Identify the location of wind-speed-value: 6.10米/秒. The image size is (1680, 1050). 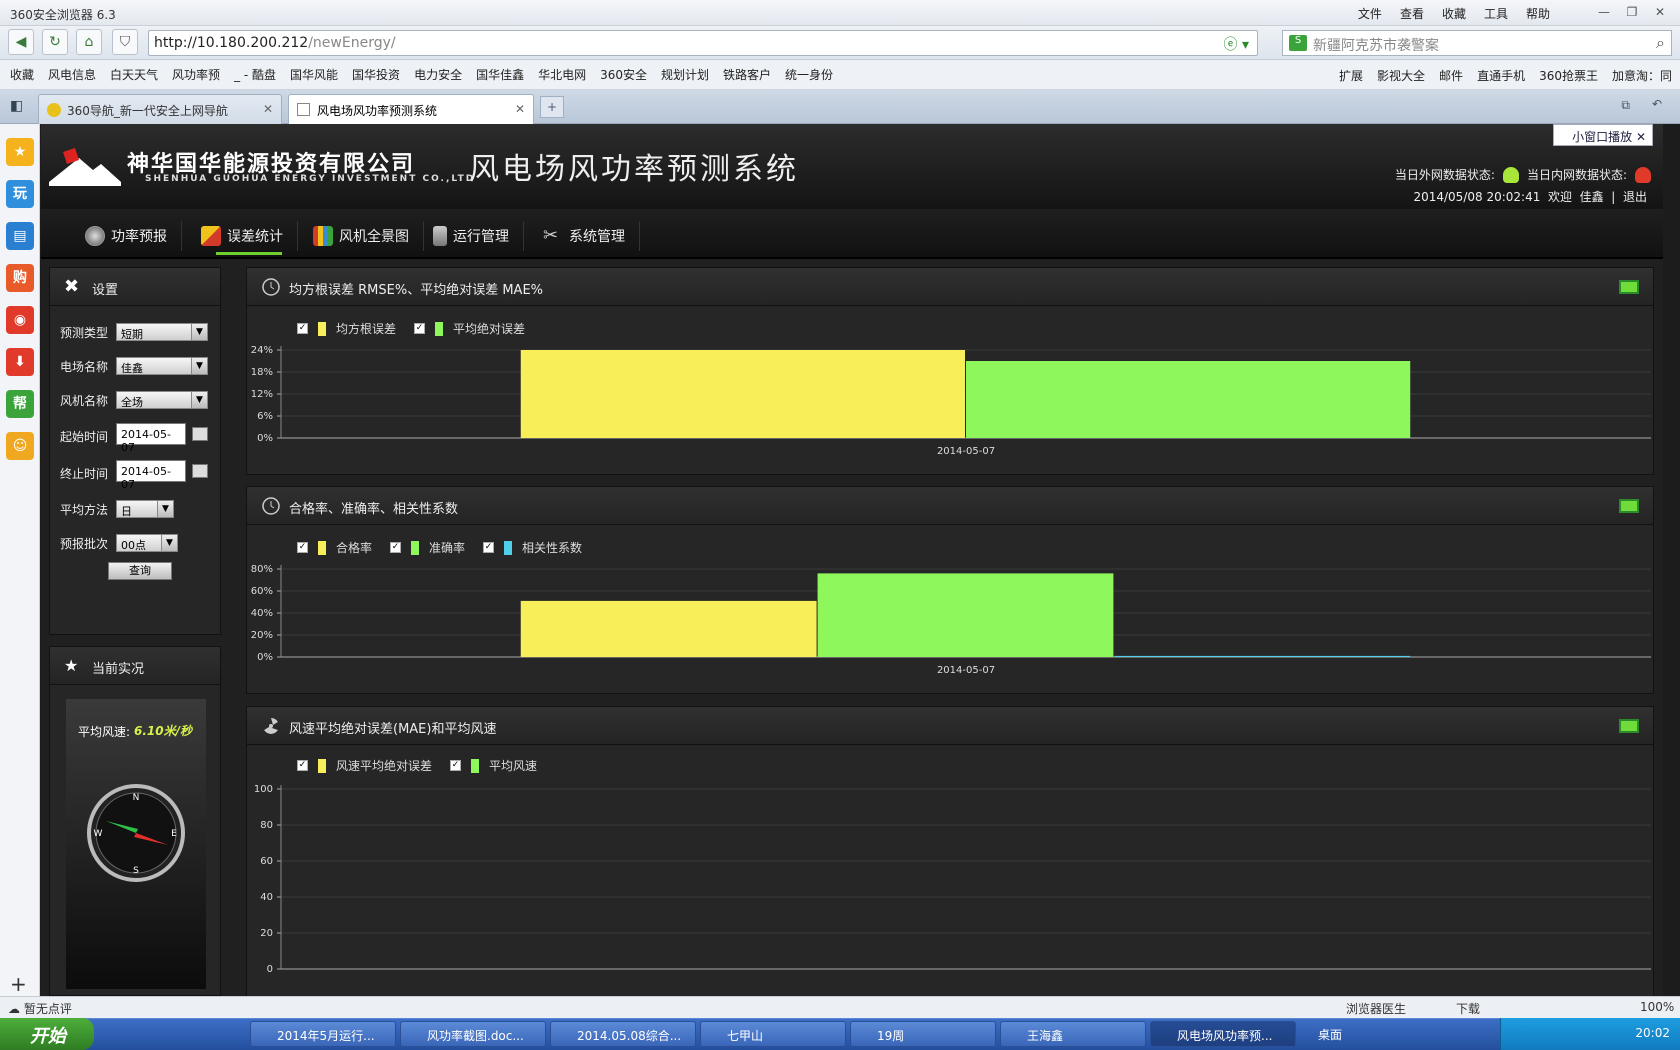
(163, 731).